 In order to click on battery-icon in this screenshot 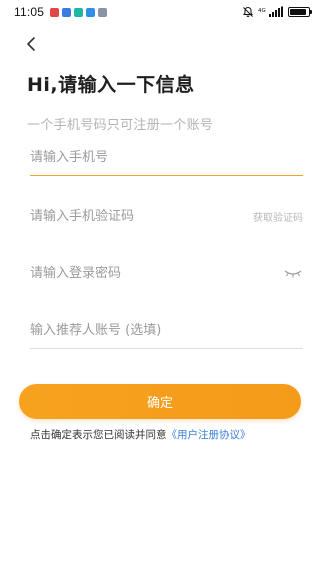, I will do `click(300, 12)`.